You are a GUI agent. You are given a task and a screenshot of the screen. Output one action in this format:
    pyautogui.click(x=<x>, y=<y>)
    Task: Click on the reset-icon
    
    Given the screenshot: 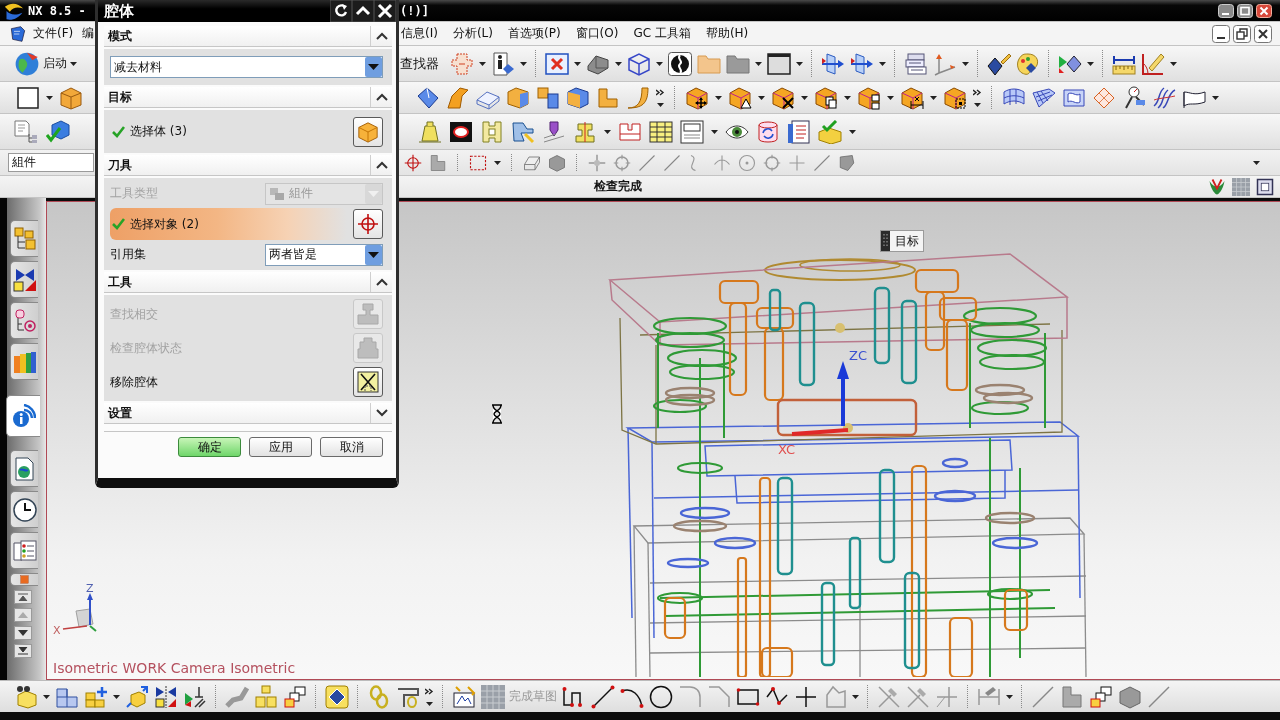 What is the action you would take?
    pyautogui.click(x=341, y=11)
    